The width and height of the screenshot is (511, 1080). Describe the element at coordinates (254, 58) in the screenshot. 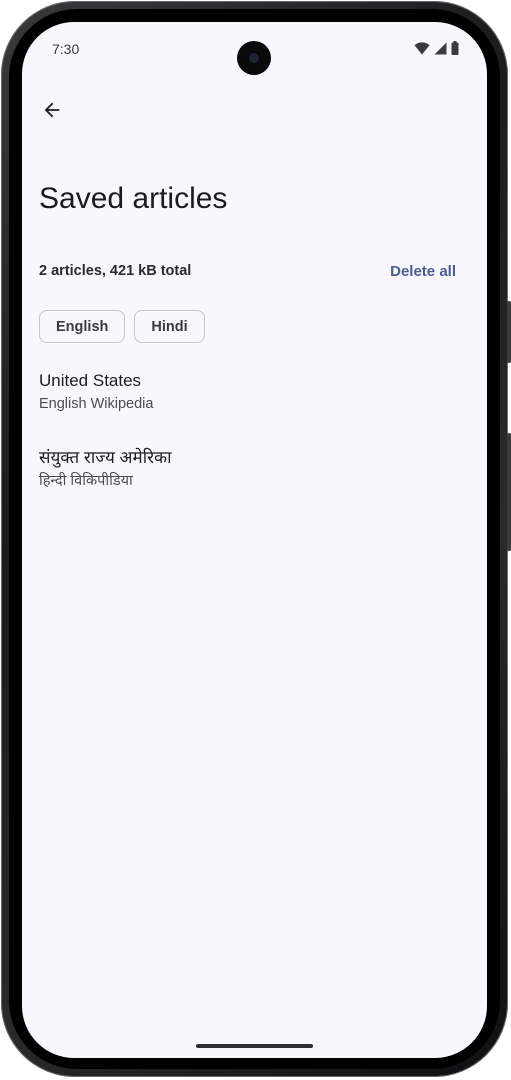

I see `front-camera` at that location.